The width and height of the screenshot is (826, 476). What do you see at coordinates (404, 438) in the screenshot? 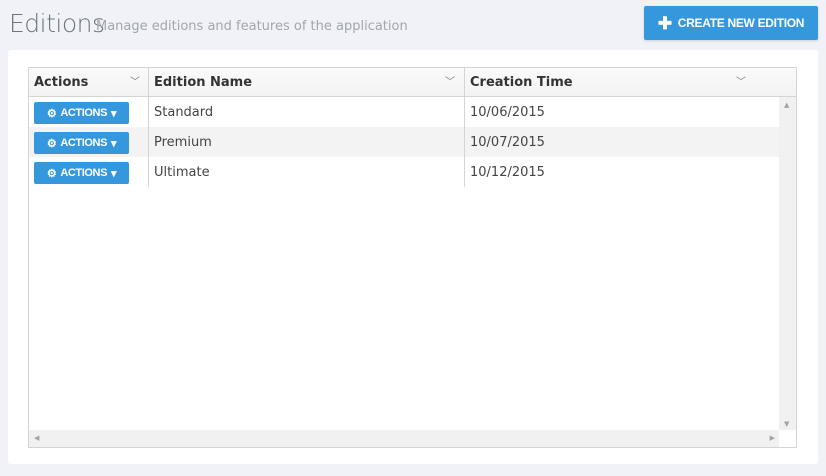
I see `horizontal-scrollbar: ◀ ▶` at bounding box center [404, 438].